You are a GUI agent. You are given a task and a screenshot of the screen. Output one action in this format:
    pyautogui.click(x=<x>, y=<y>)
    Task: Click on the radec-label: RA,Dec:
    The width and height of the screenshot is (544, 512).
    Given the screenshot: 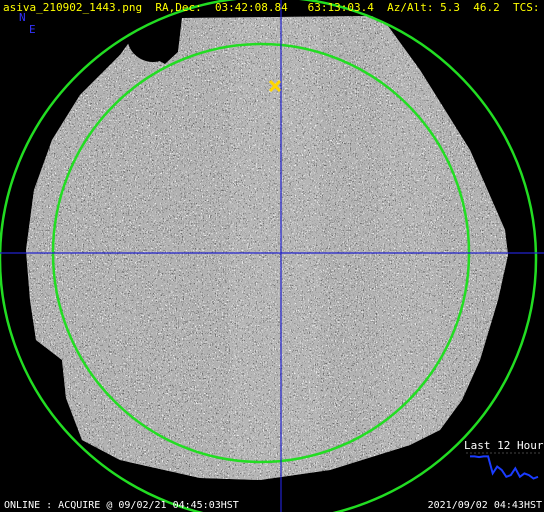 What is the action you would take?
    pyautogui.click(x=178, y=7)
    